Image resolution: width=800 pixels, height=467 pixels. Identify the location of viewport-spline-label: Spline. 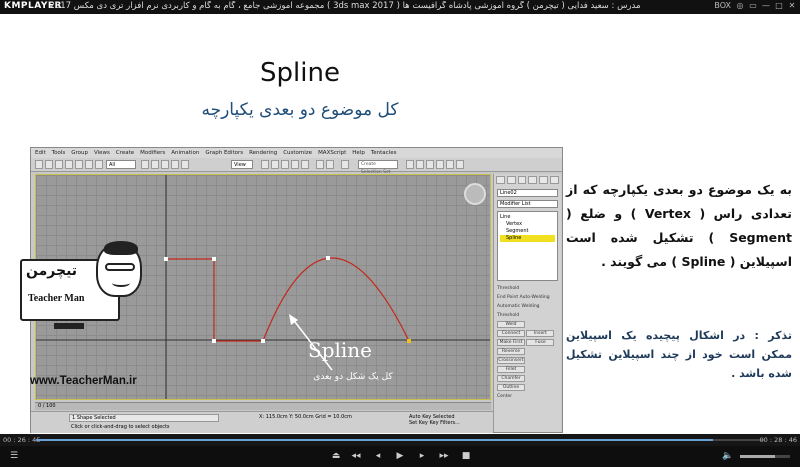
(340, 350).